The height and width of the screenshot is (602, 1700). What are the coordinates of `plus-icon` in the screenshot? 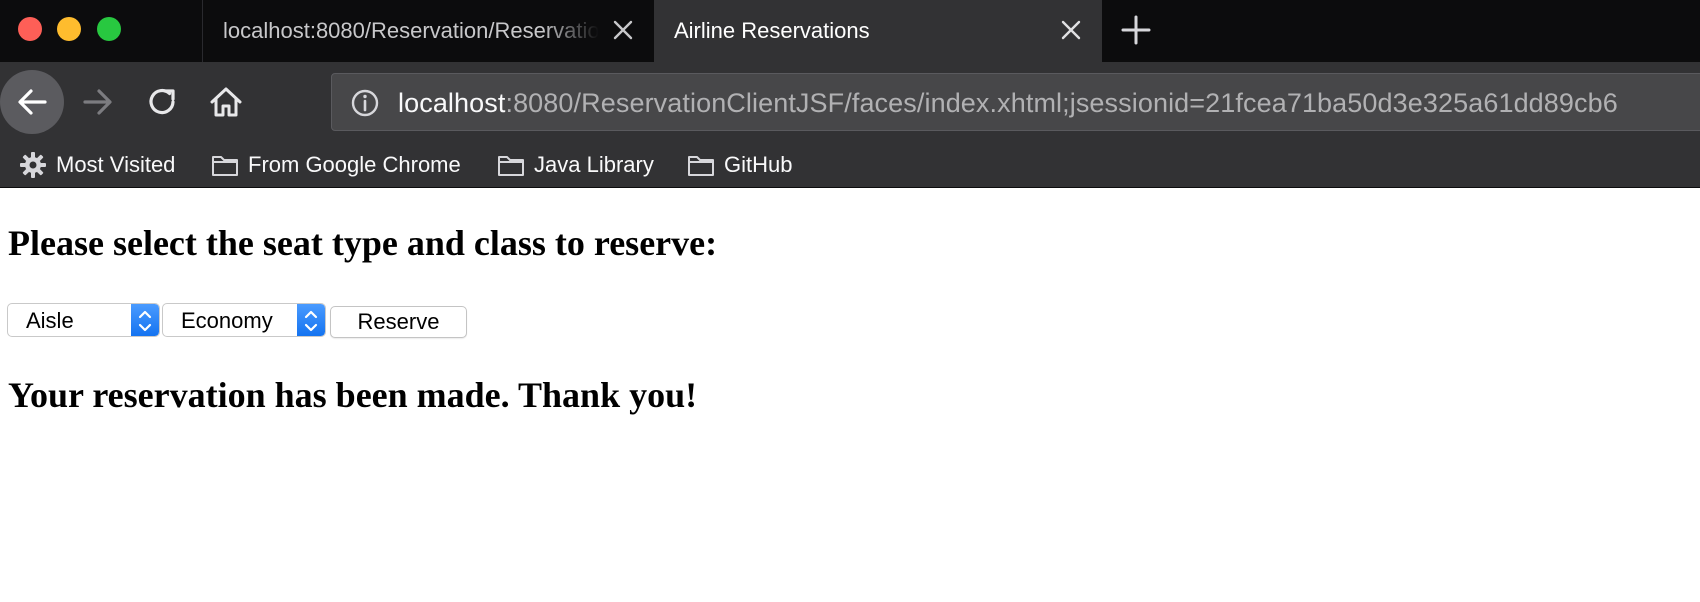 It's located at (1136, 30).